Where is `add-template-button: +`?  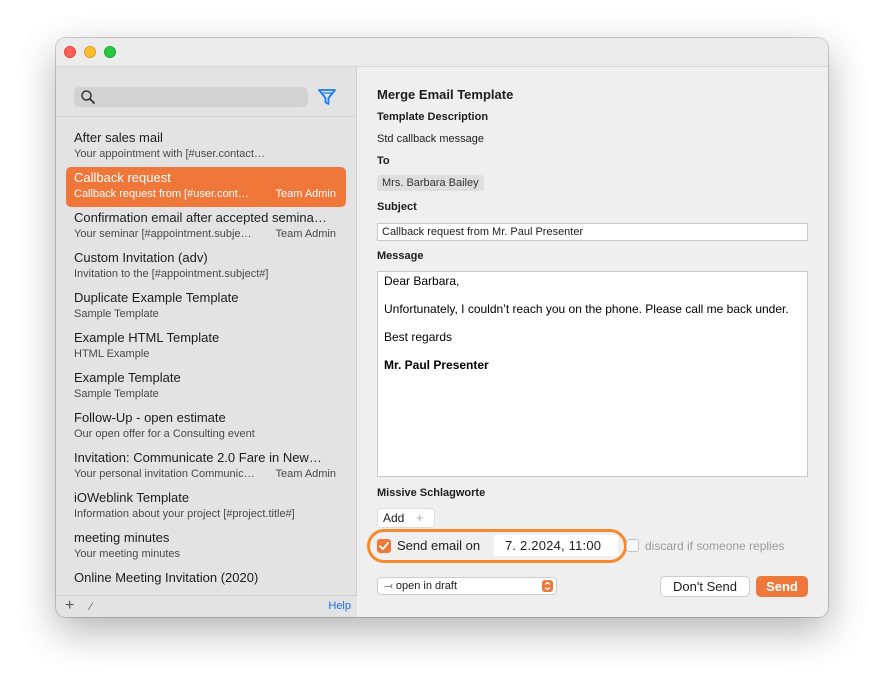 add-template-button: + is located at coordinates (69, 606).